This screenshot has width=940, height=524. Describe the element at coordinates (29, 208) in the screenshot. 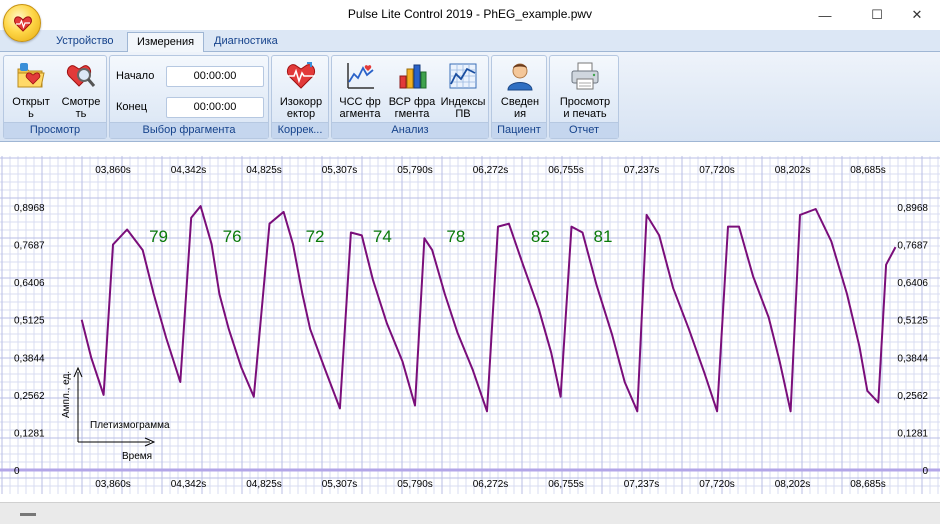

I see `y-tick-label-left: 0,8968` at that location.